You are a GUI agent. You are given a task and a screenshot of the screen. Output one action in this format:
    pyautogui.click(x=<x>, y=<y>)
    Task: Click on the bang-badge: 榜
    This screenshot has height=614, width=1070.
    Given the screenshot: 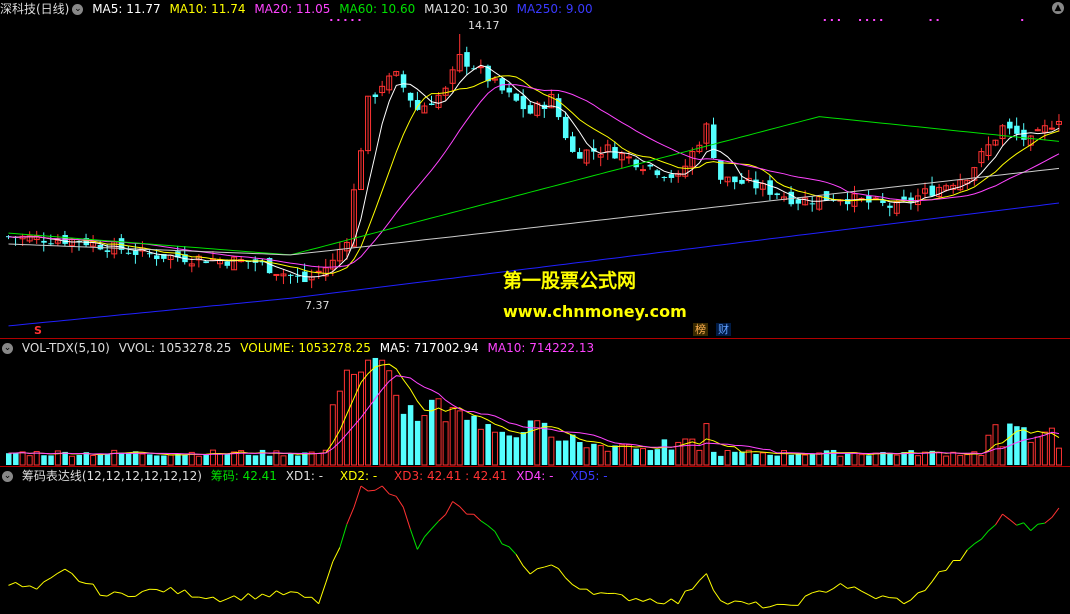 What is the action you would take?
    pyautogui.click(x=700, y=329)
    